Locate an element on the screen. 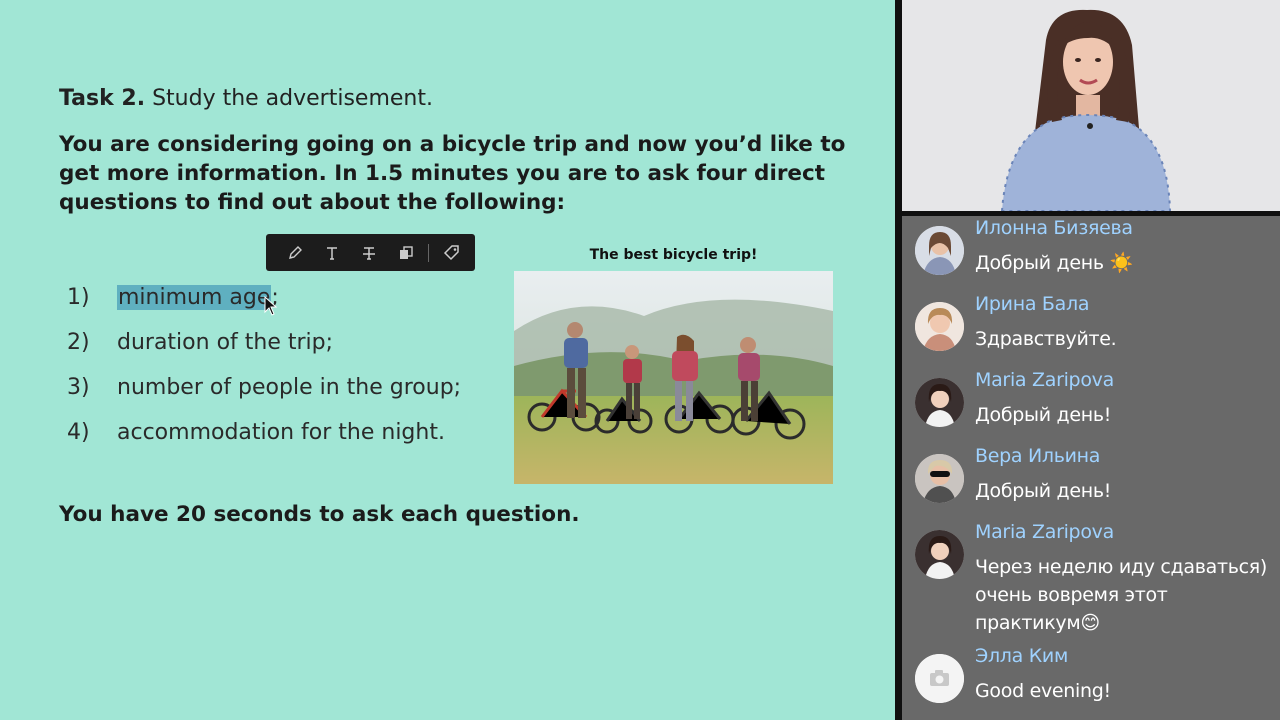 Image resolution: width=1280 pixels, height=720 pixels. list-text: accommodation for the night. is located at coordinates (281, 432).